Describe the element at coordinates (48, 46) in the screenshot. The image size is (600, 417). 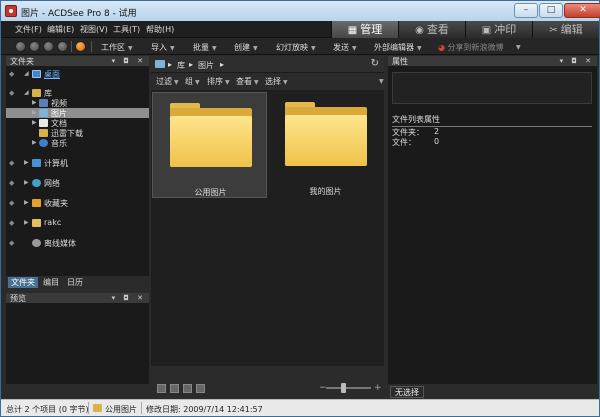
I see `forward-icon` at that location.